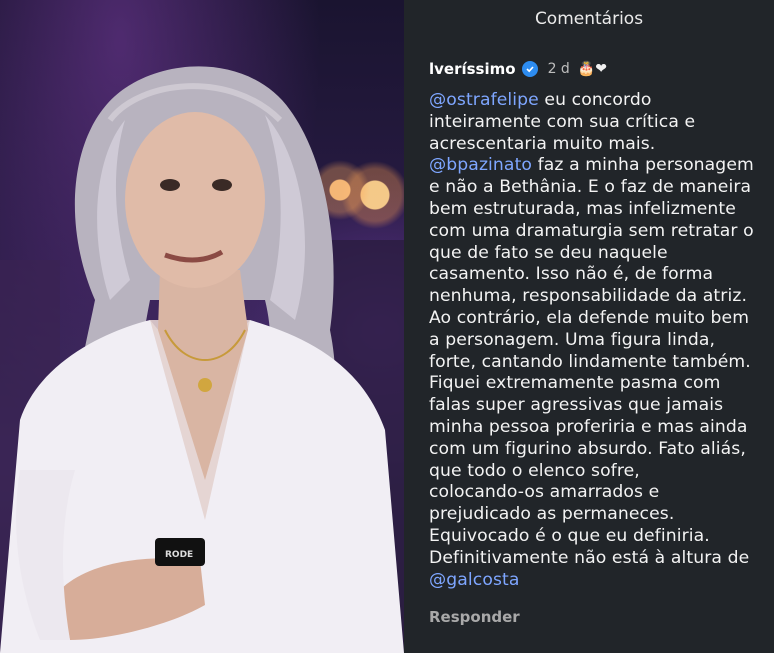  Describe the element at coordinates (562, 121) in the screenshot. I see `comment-text-segment: inteiramente com sua crítica e` at that location.